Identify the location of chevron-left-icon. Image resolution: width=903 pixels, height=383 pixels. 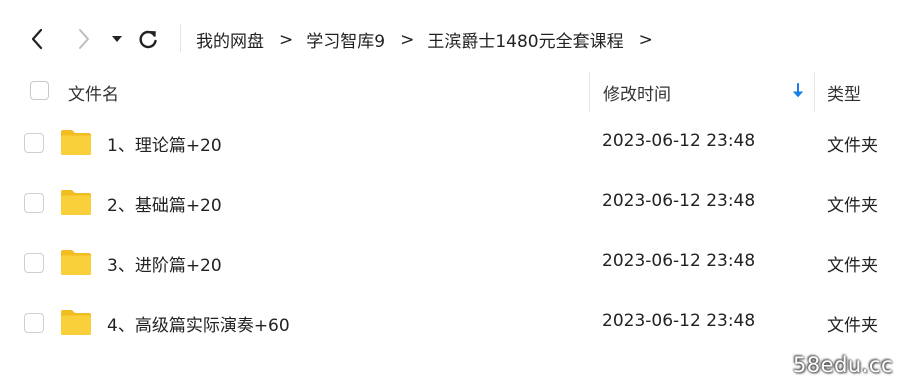
(37, 39).